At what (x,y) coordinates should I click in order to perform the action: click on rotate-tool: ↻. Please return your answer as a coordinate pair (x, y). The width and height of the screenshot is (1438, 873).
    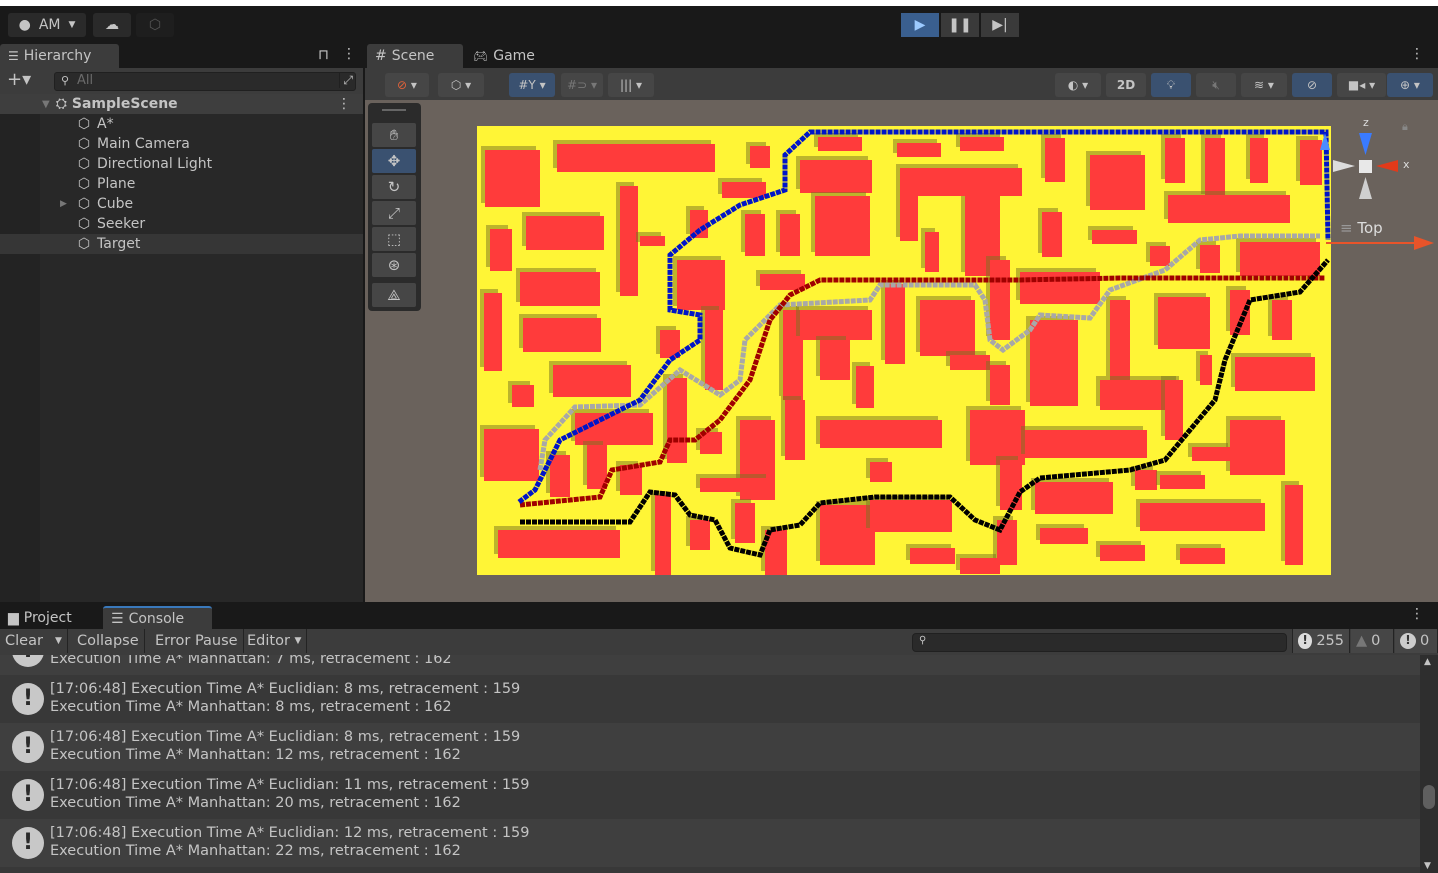
    Looking at the image, I should click on (394, 187).